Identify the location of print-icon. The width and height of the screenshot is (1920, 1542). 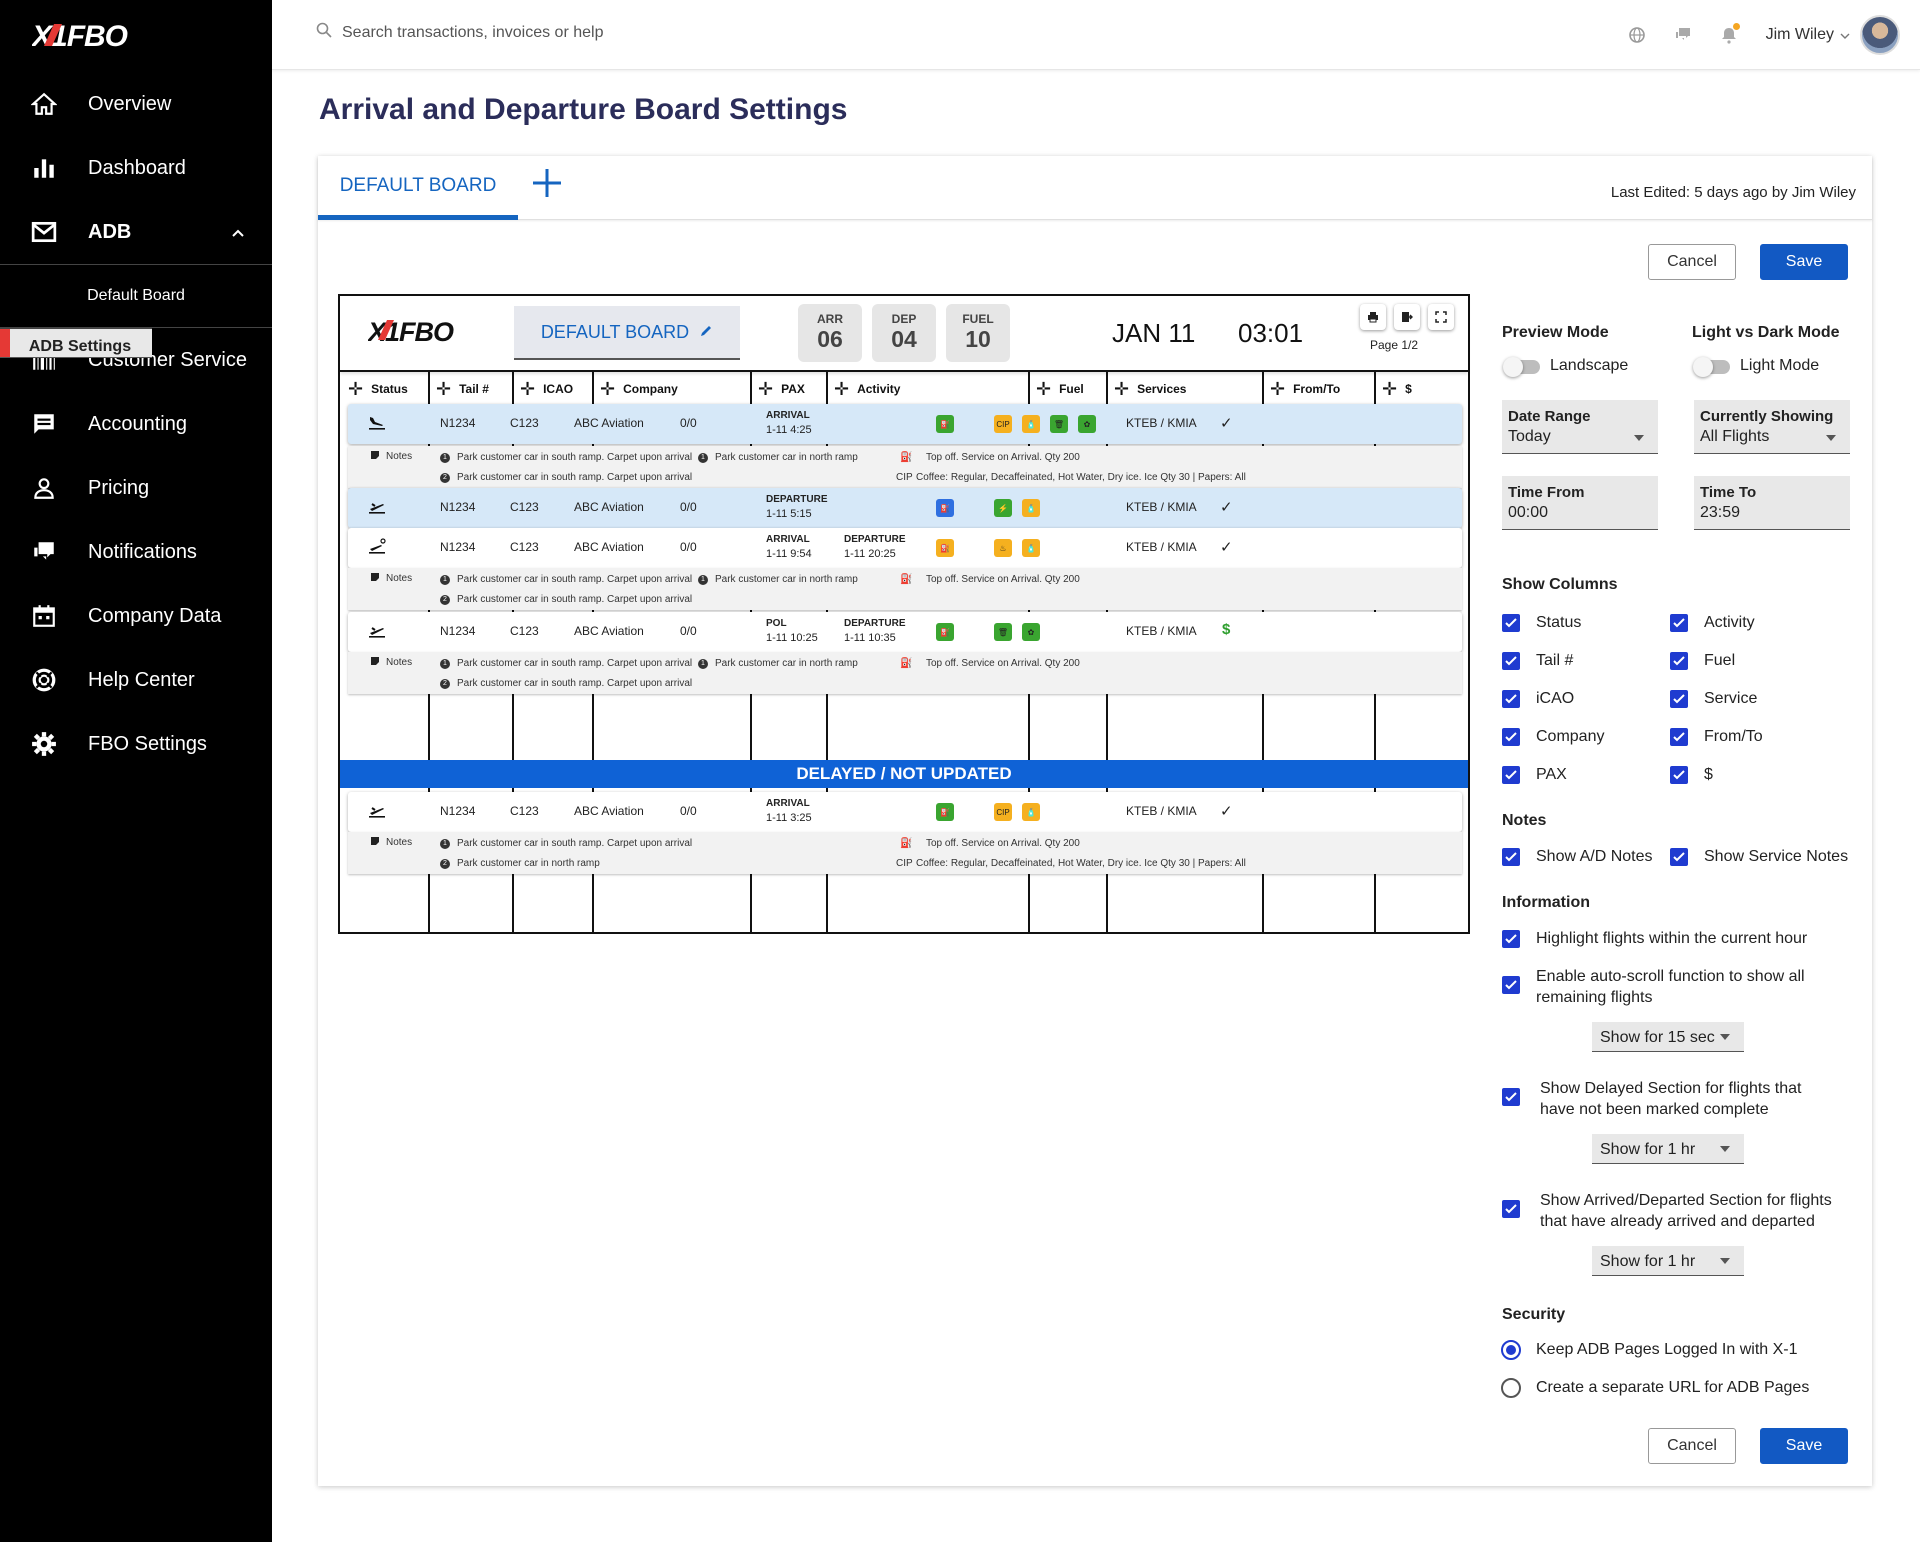
(1373, 317).